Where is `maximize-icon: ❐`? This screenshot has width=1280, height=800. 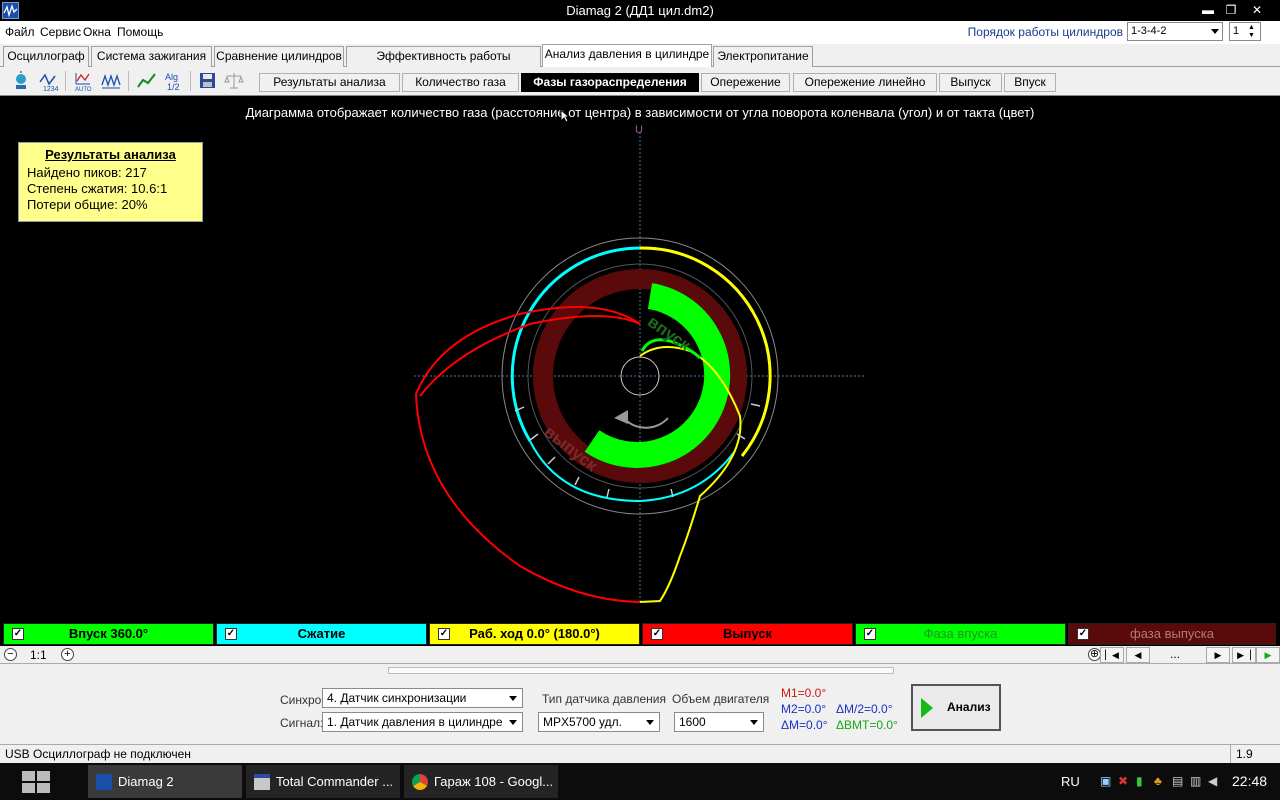
maximize-icon: ❐ is located at coordinates (1231, 10).